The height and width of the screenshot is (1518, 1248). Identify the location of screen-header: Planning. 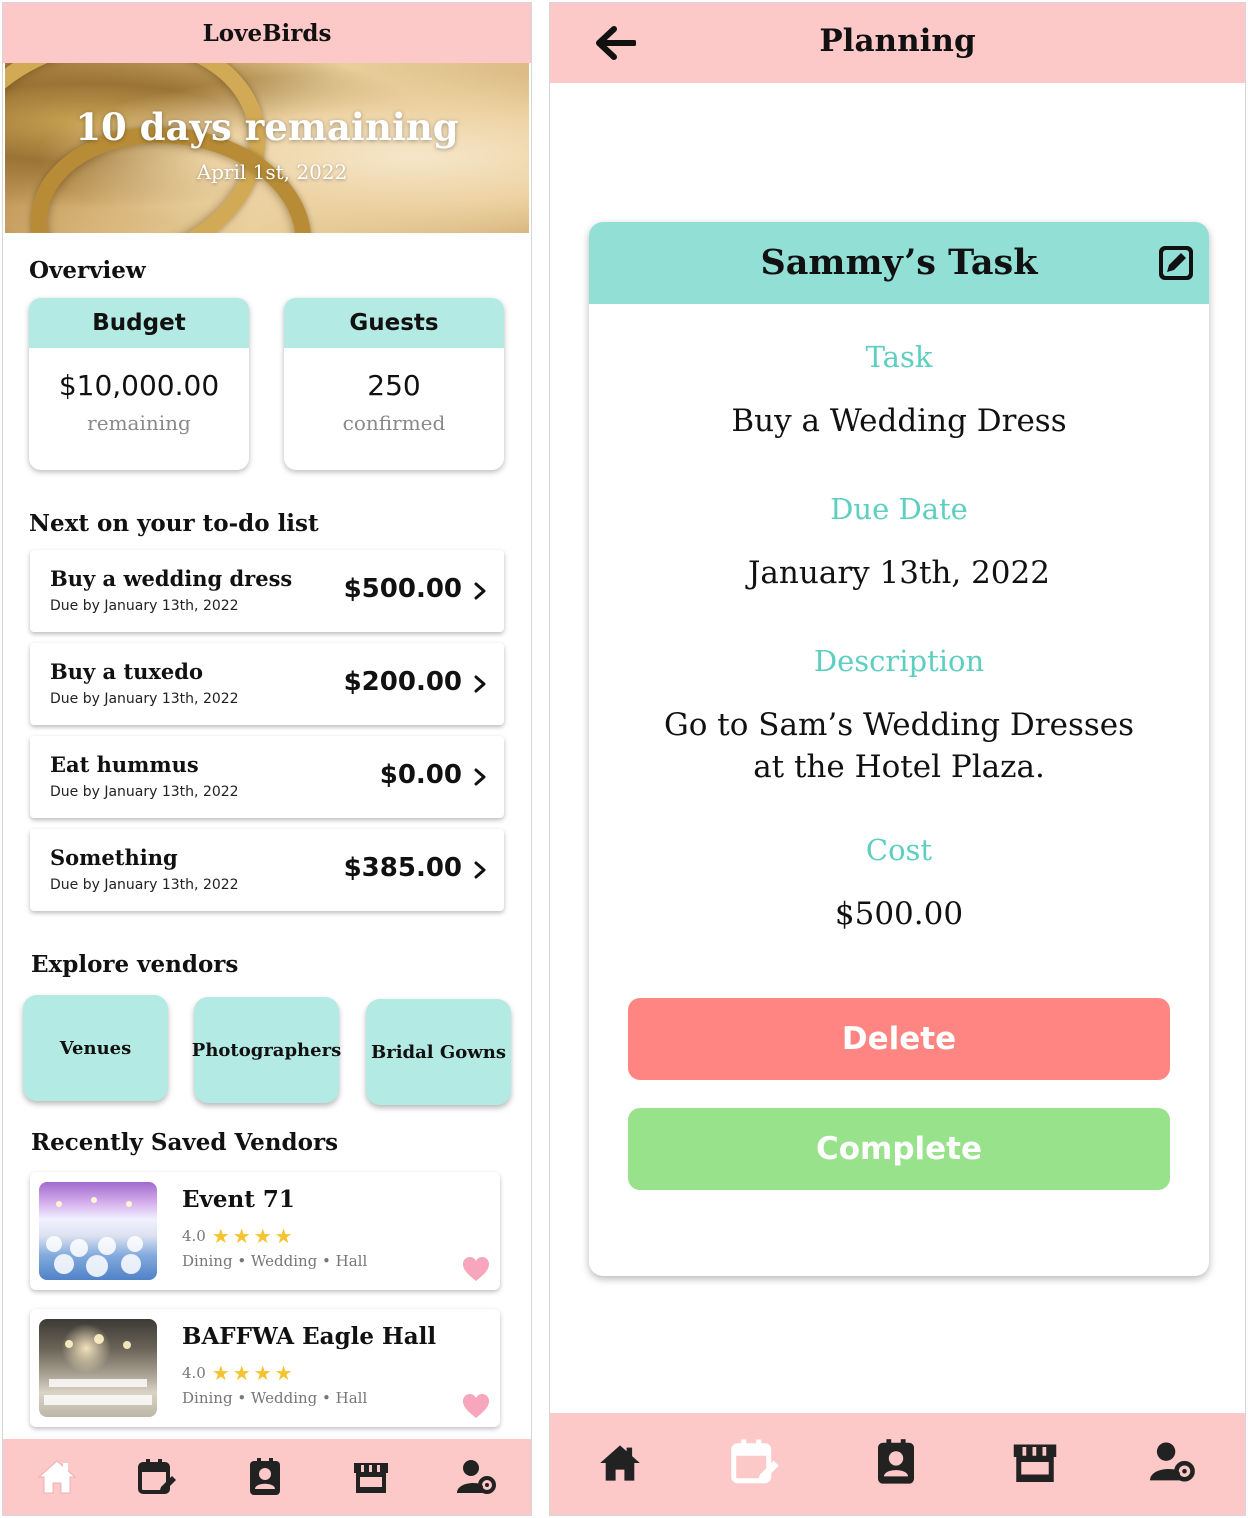
(897, 43).